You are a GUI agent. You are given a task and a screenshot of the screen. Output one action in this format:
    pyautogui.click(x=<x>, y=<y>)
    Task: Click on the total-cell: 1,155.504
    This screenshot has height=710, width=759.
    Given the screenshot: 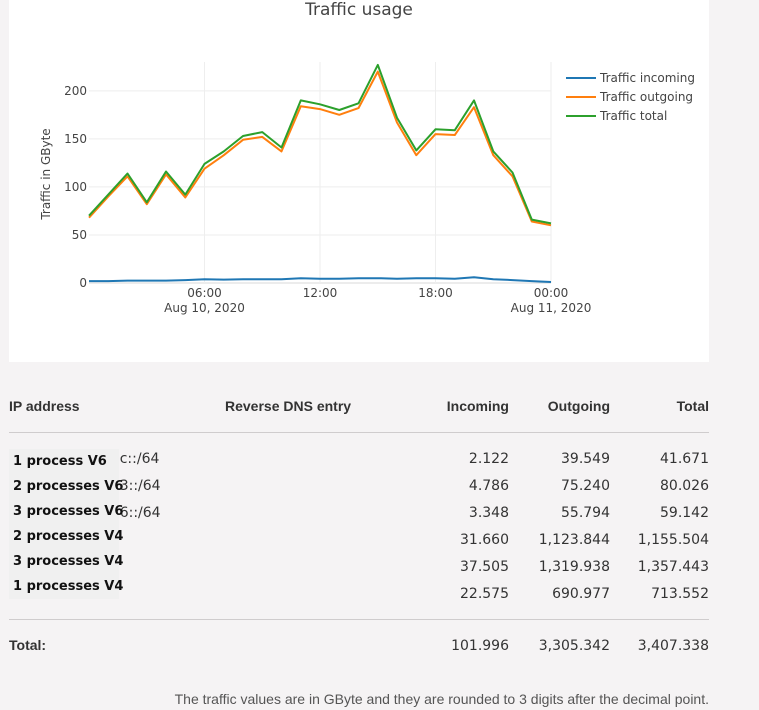 What is the action you would take?
    pyautogui.click(x=673, y=540)
    